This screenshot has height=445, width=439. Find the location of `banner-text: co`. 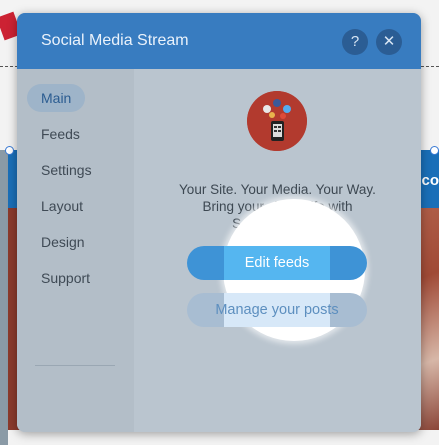

banner-text: co is located at coordinates (430, 180).